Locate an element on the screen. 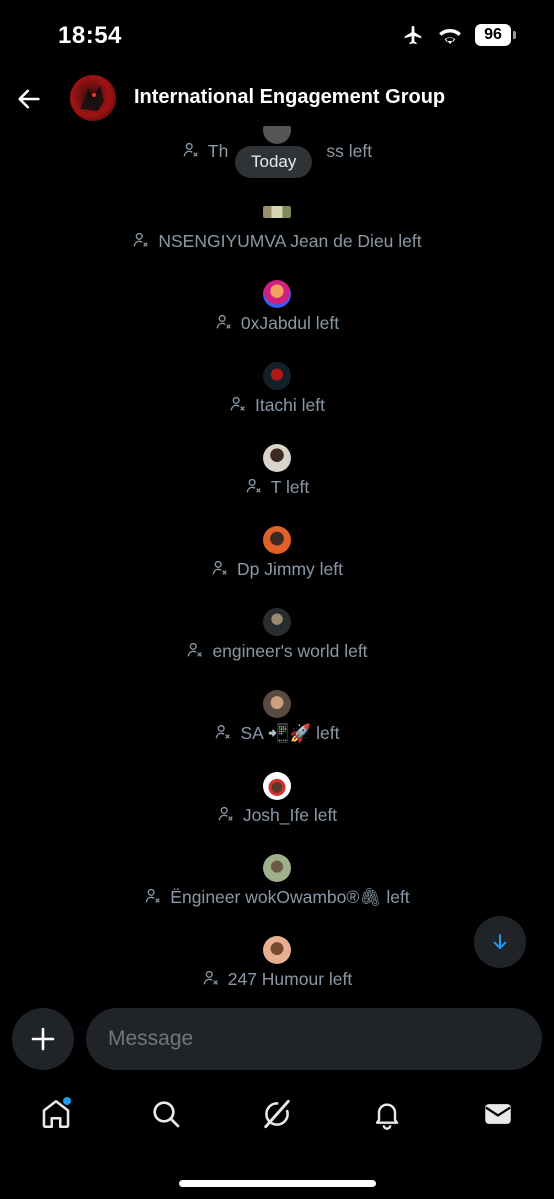 The image size is (554, 1199). leave-event-text: Ëngineer wokOwambo®🖇 left is located at coordinates (277, 897).